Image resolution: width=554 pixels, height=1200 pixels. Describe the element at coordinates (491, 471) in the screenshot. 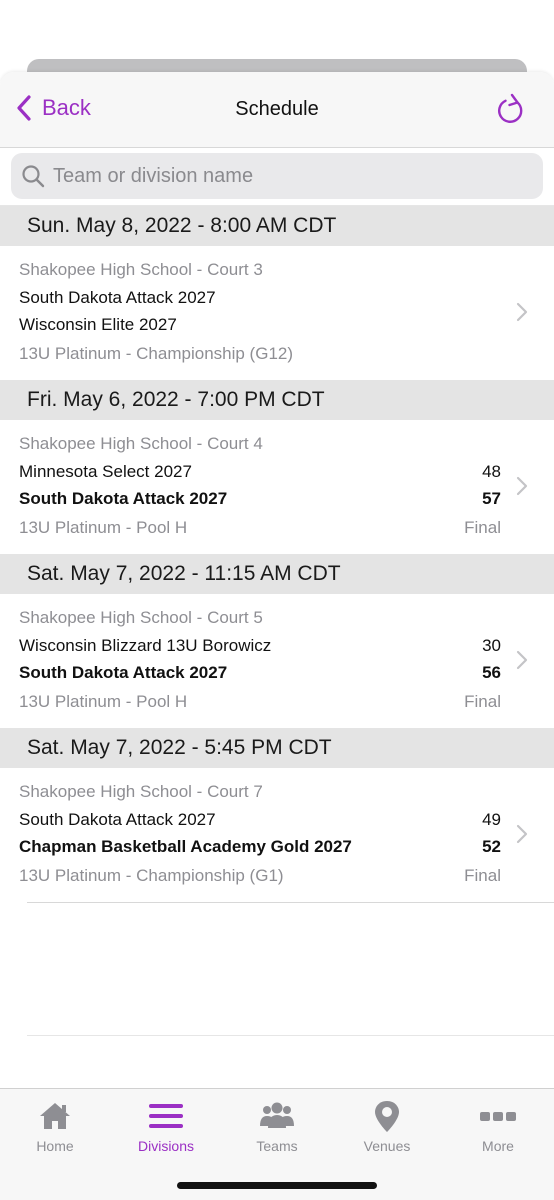

I see `team-1-score: 48` at that location.